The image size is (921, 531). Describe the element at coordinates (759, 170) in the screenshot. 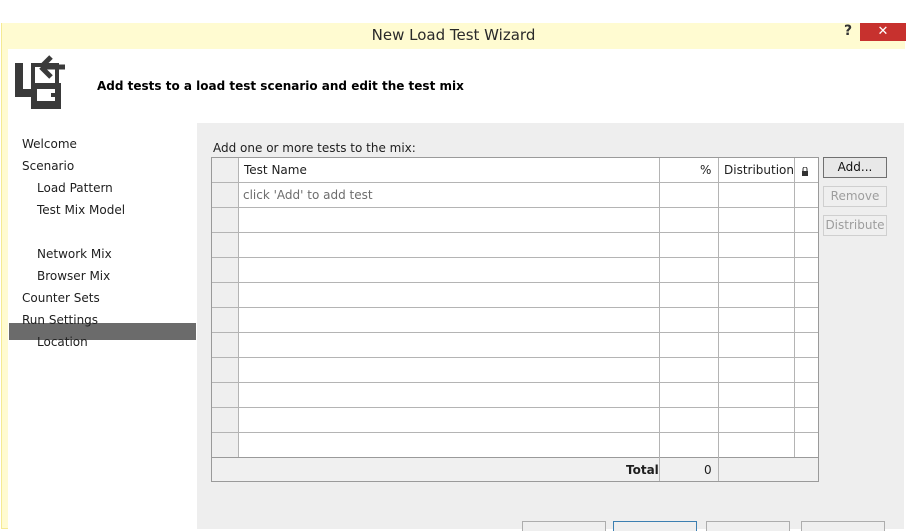

I see `column-header-distribution: Distribution` at that location.